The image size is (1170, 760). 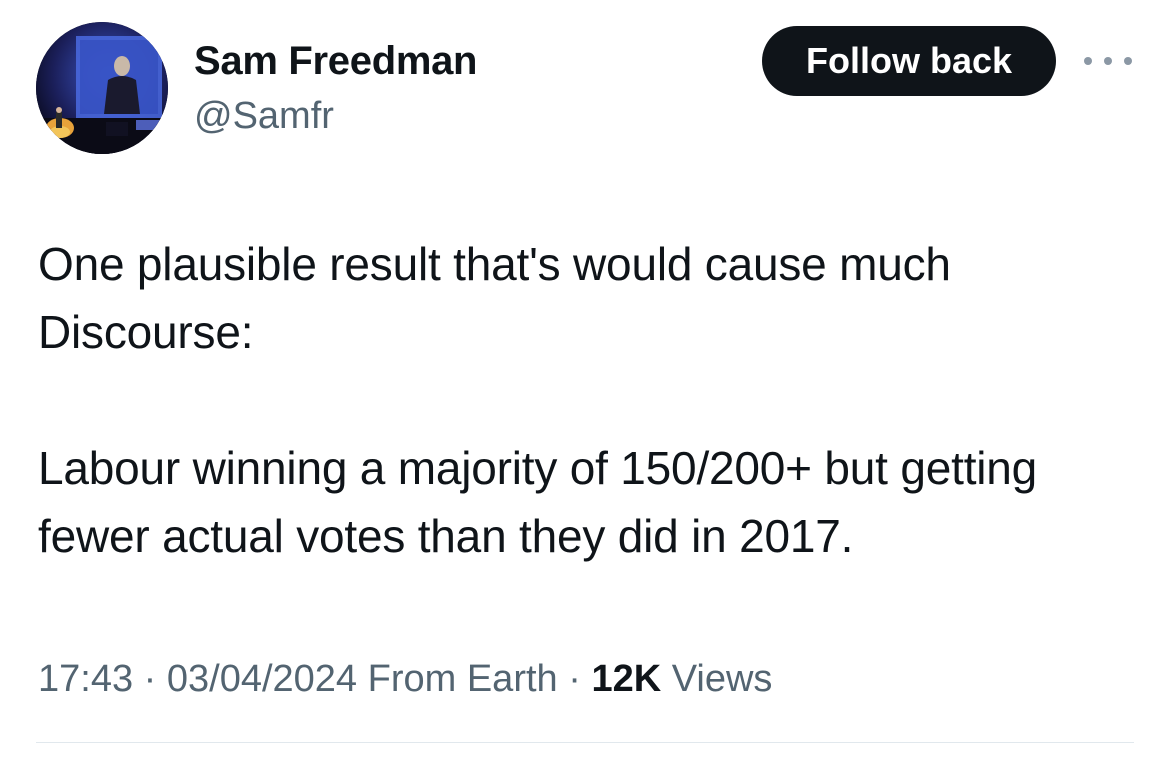 I want to click on avatar-image, so click(x=102, y=88).